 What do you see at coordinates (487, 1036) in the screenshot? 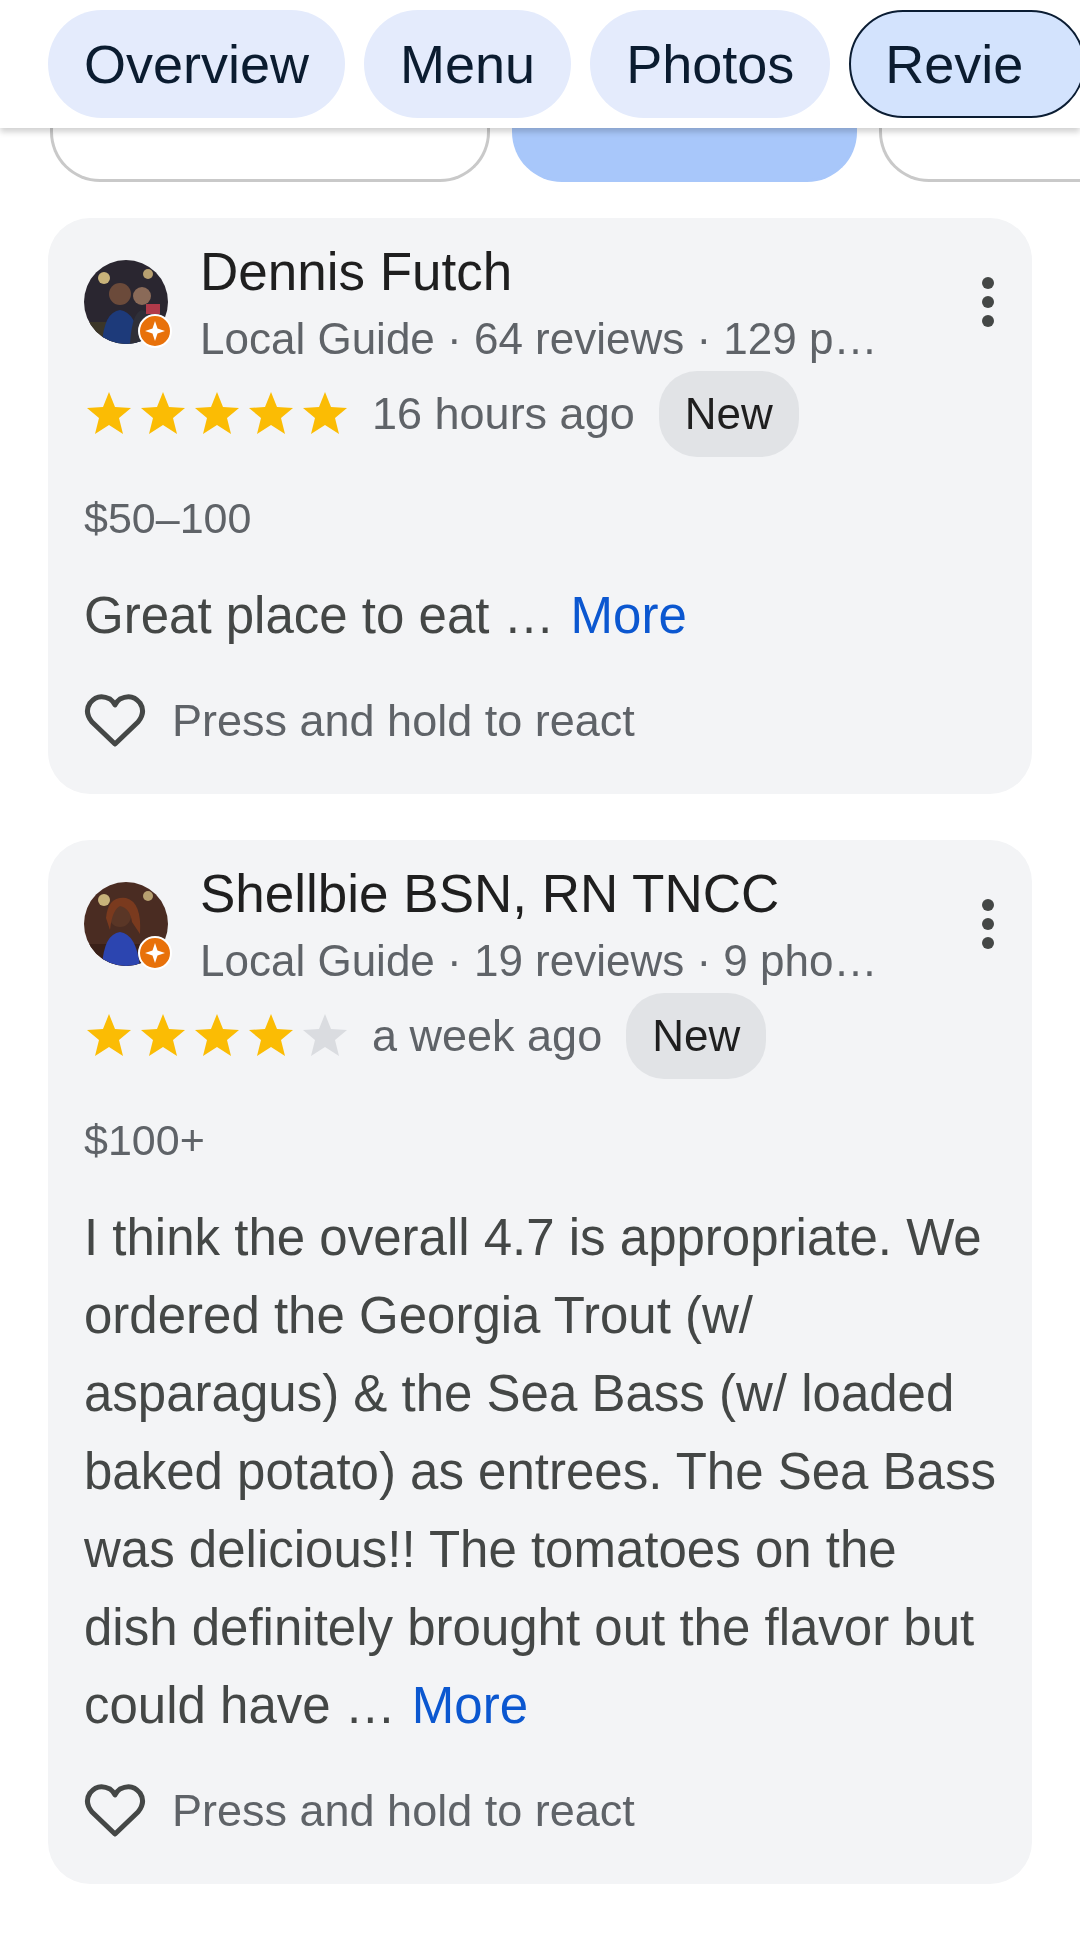
I see `review-time: a week ago` at bounding box center [487, 1036].